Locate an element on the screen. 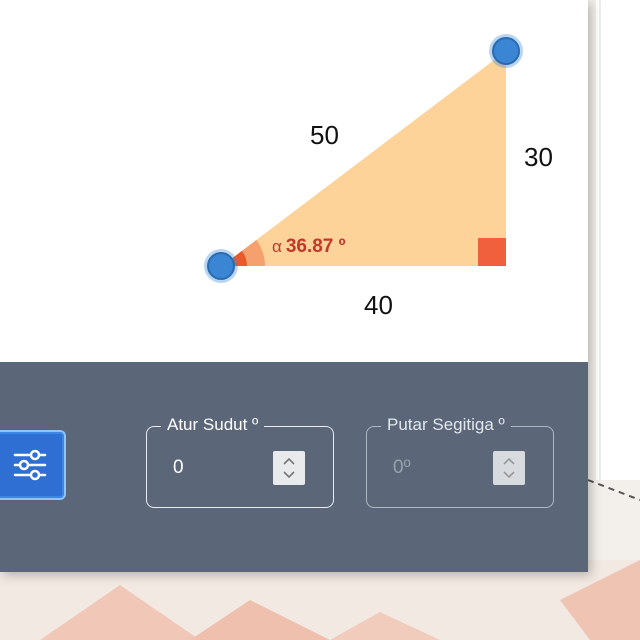 The image size is (640, 640). adjacent-side-label: 40 is located at coordinates (378, 305).